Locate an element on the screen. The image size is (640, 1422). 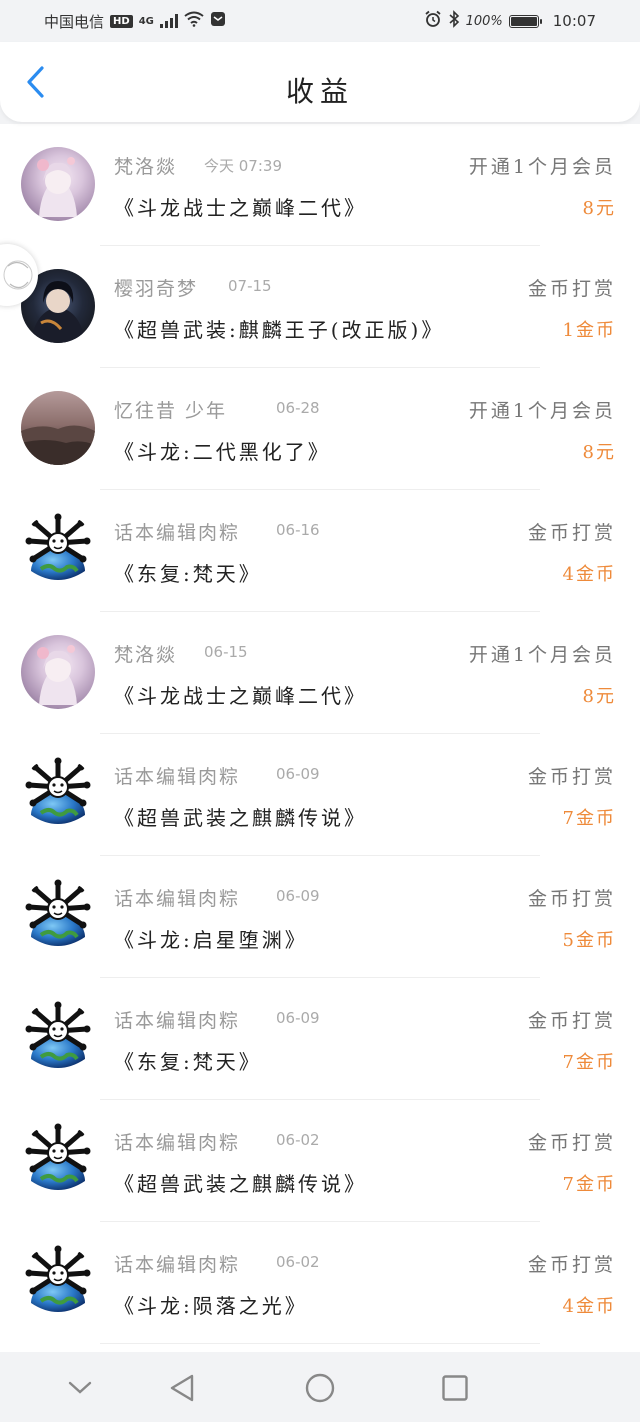
battery-fill is located at coordinates (523, 21).